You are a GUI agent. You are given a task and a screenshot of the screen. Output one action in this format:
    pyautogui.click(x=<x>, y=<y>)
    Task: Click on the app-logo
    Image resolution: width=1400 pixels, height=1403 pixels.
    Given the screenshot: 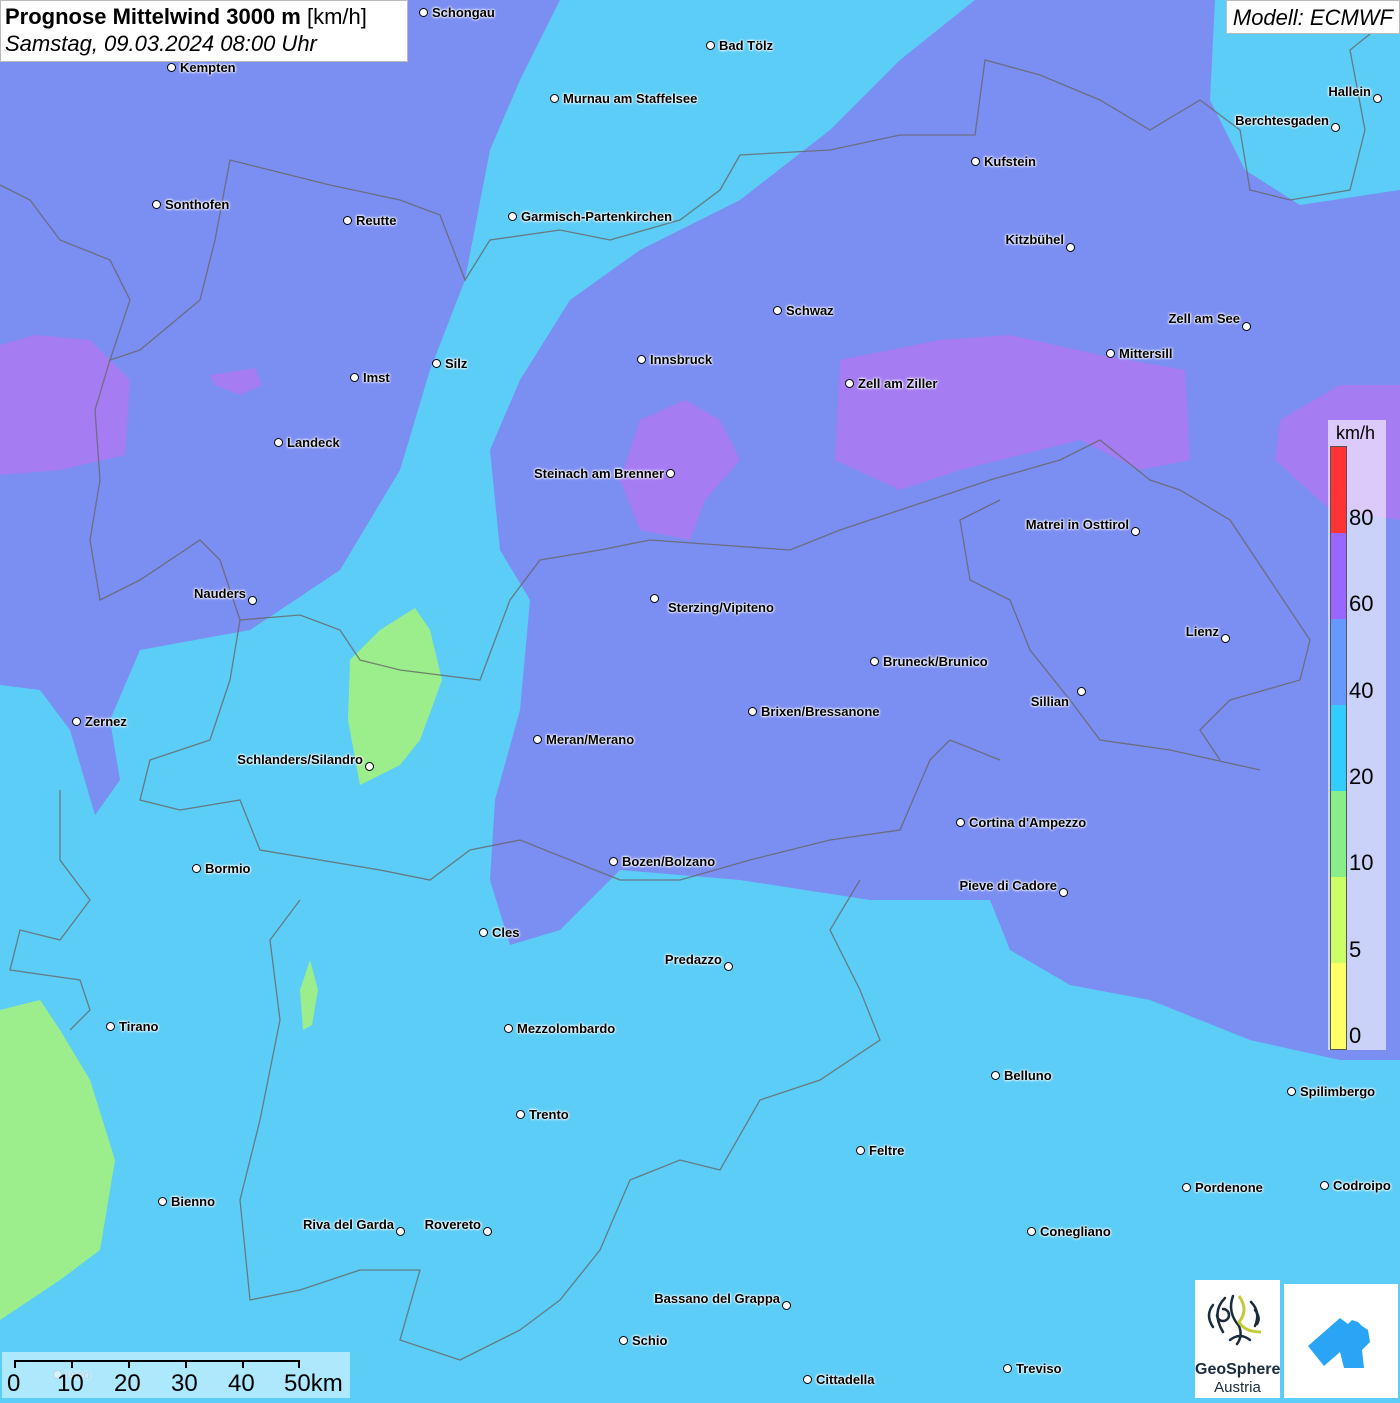 What is the action you would take?
    pyautogui.click(x=1341, y=1341)
    